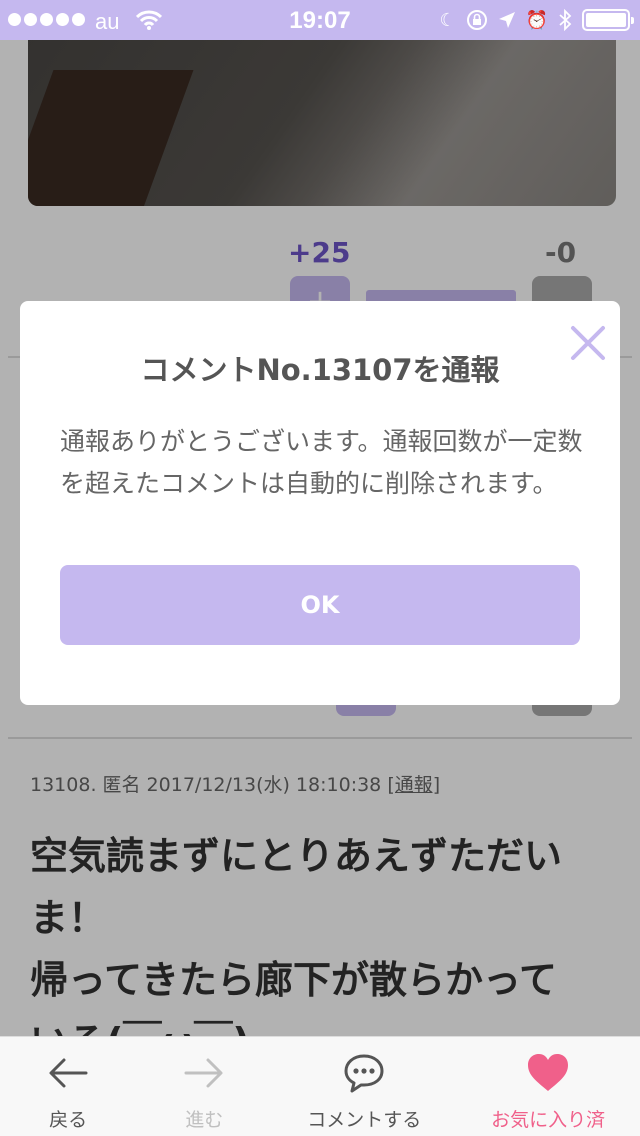  What do you see at coordinates (320, 605) in the screenshot?
I see `ok-button: OK` at bounding box center [320, 605].